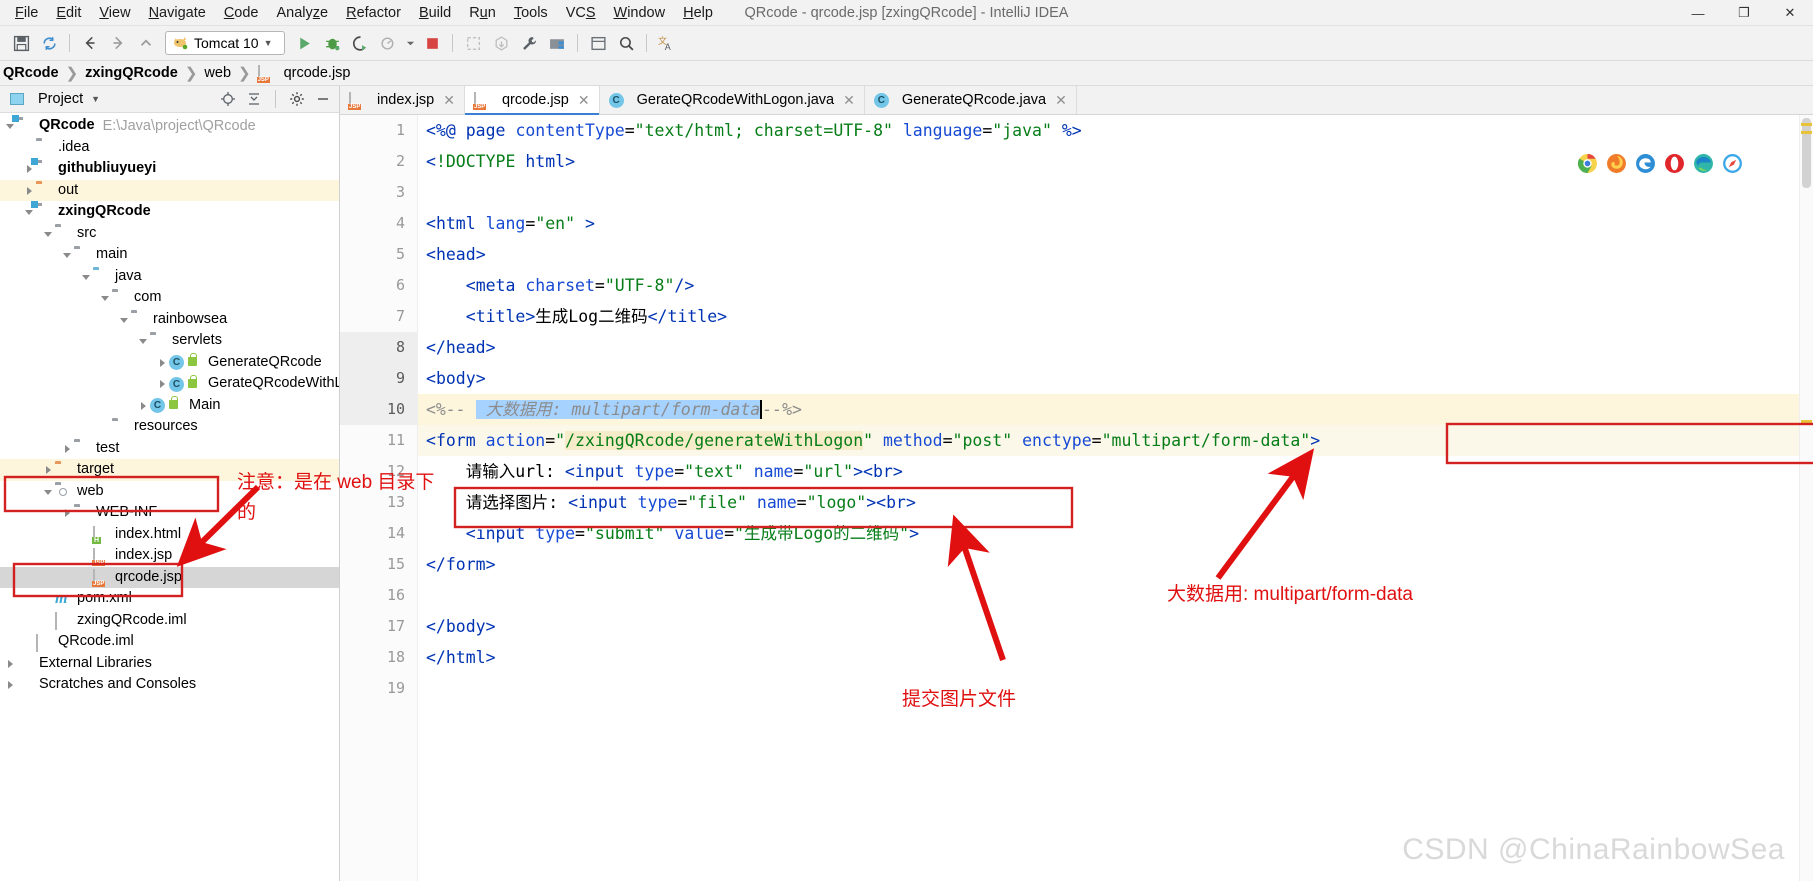  I want to click on back-arrow-icon, so click(90, 43).